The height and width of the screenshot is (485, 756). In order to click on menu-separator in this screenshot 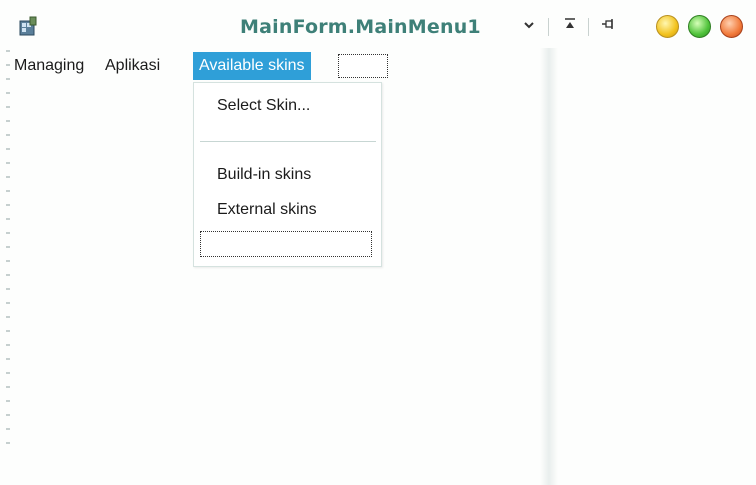, I will do `click(288, 141)`.